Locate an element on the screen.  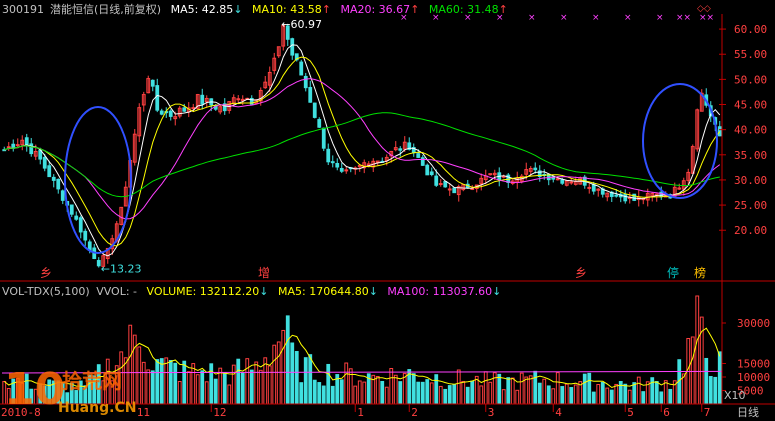
month-label: 5 is located at coordinates (630, 412).